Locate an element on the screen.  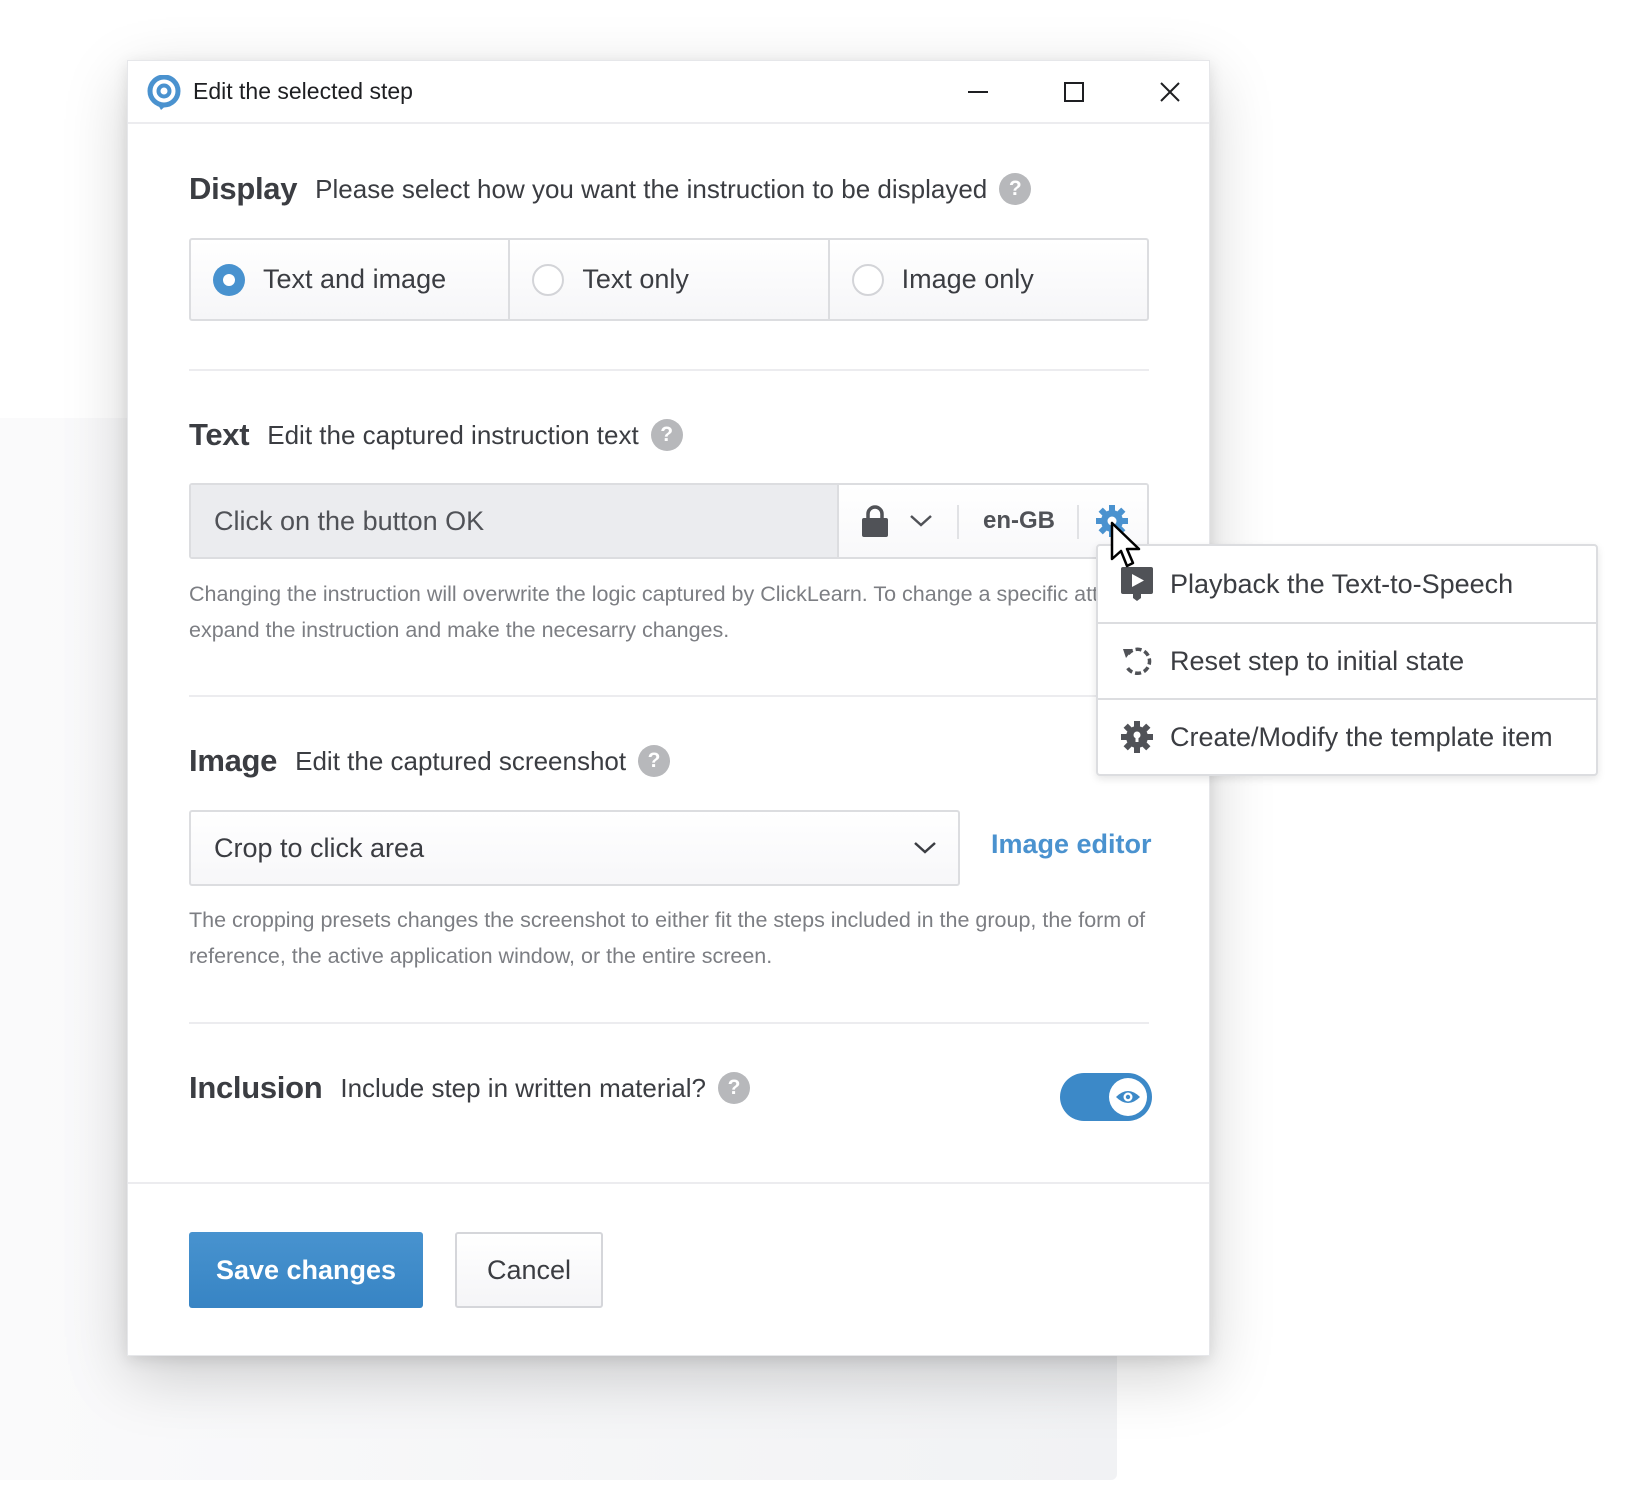
lock-button is located at coordinates (875, 521).